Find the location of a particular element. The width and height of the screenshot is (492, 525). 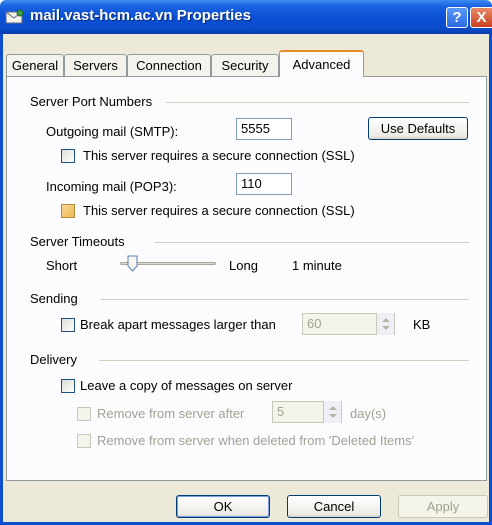

timeout-value: 1 minute is located at coordinates (317, 265).